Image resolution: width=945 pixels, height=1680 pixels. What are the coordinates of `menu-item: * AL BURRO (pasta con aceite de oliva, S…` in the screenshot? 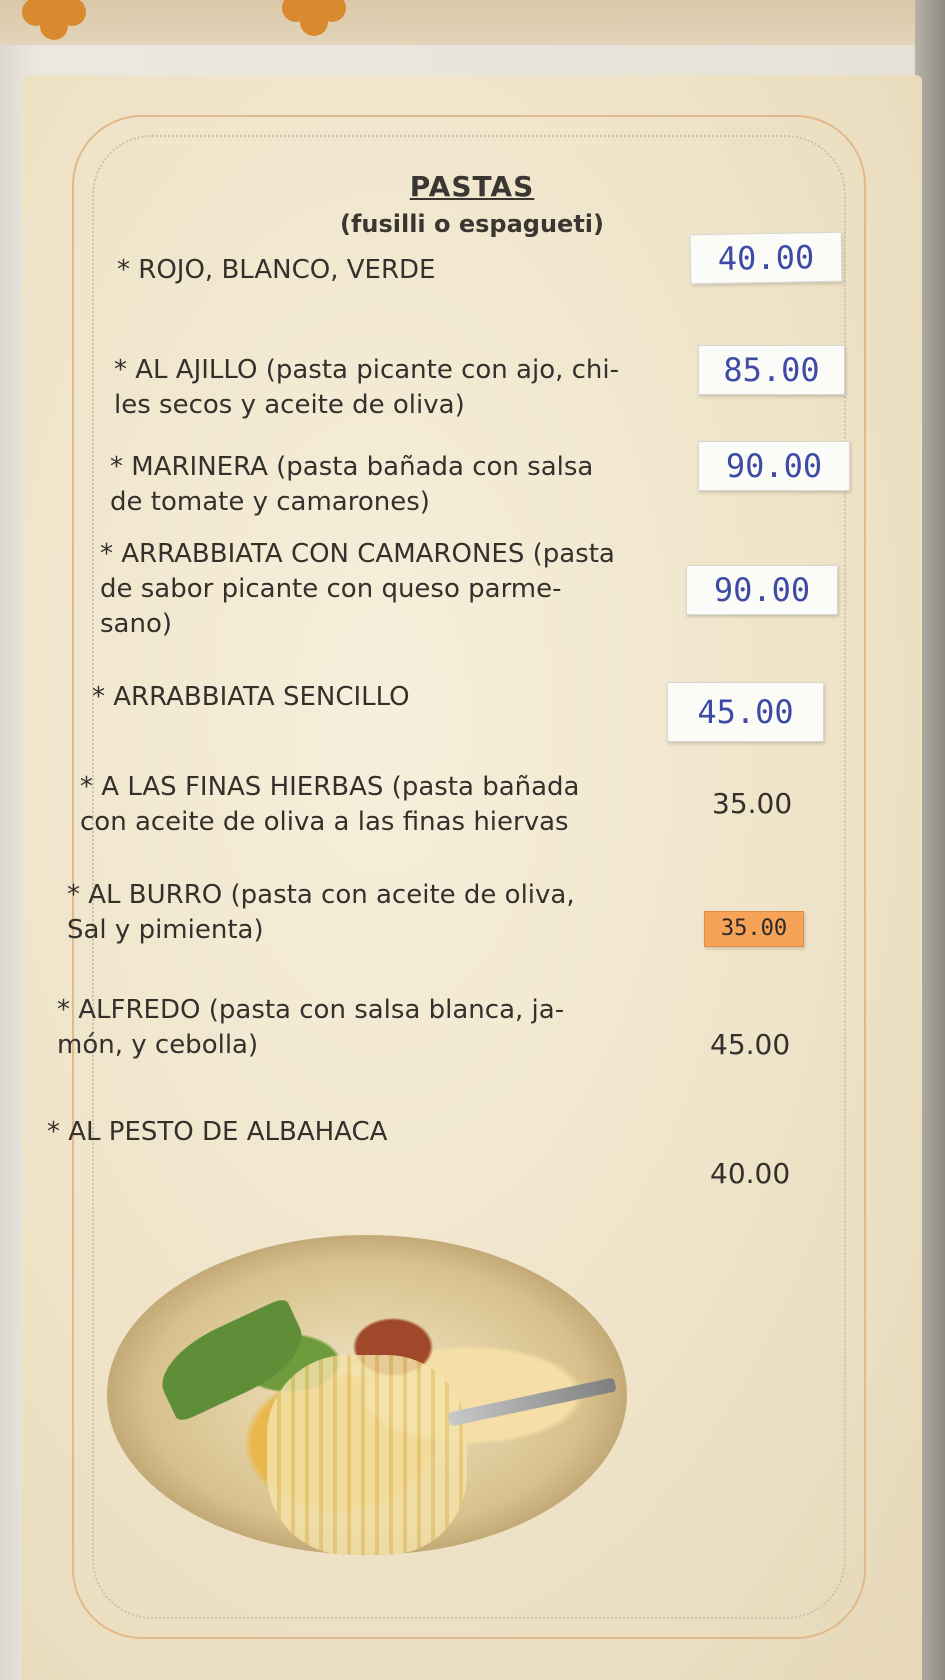 It's located at (362, 913).